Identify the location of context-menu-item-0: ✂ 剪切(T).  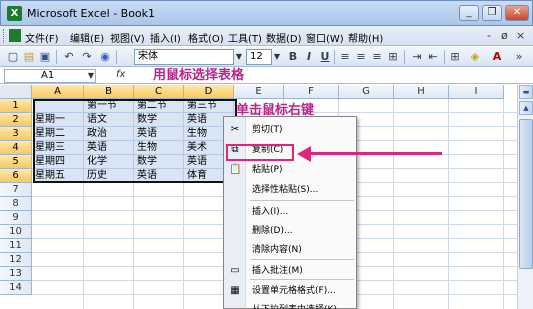
(290, 130).